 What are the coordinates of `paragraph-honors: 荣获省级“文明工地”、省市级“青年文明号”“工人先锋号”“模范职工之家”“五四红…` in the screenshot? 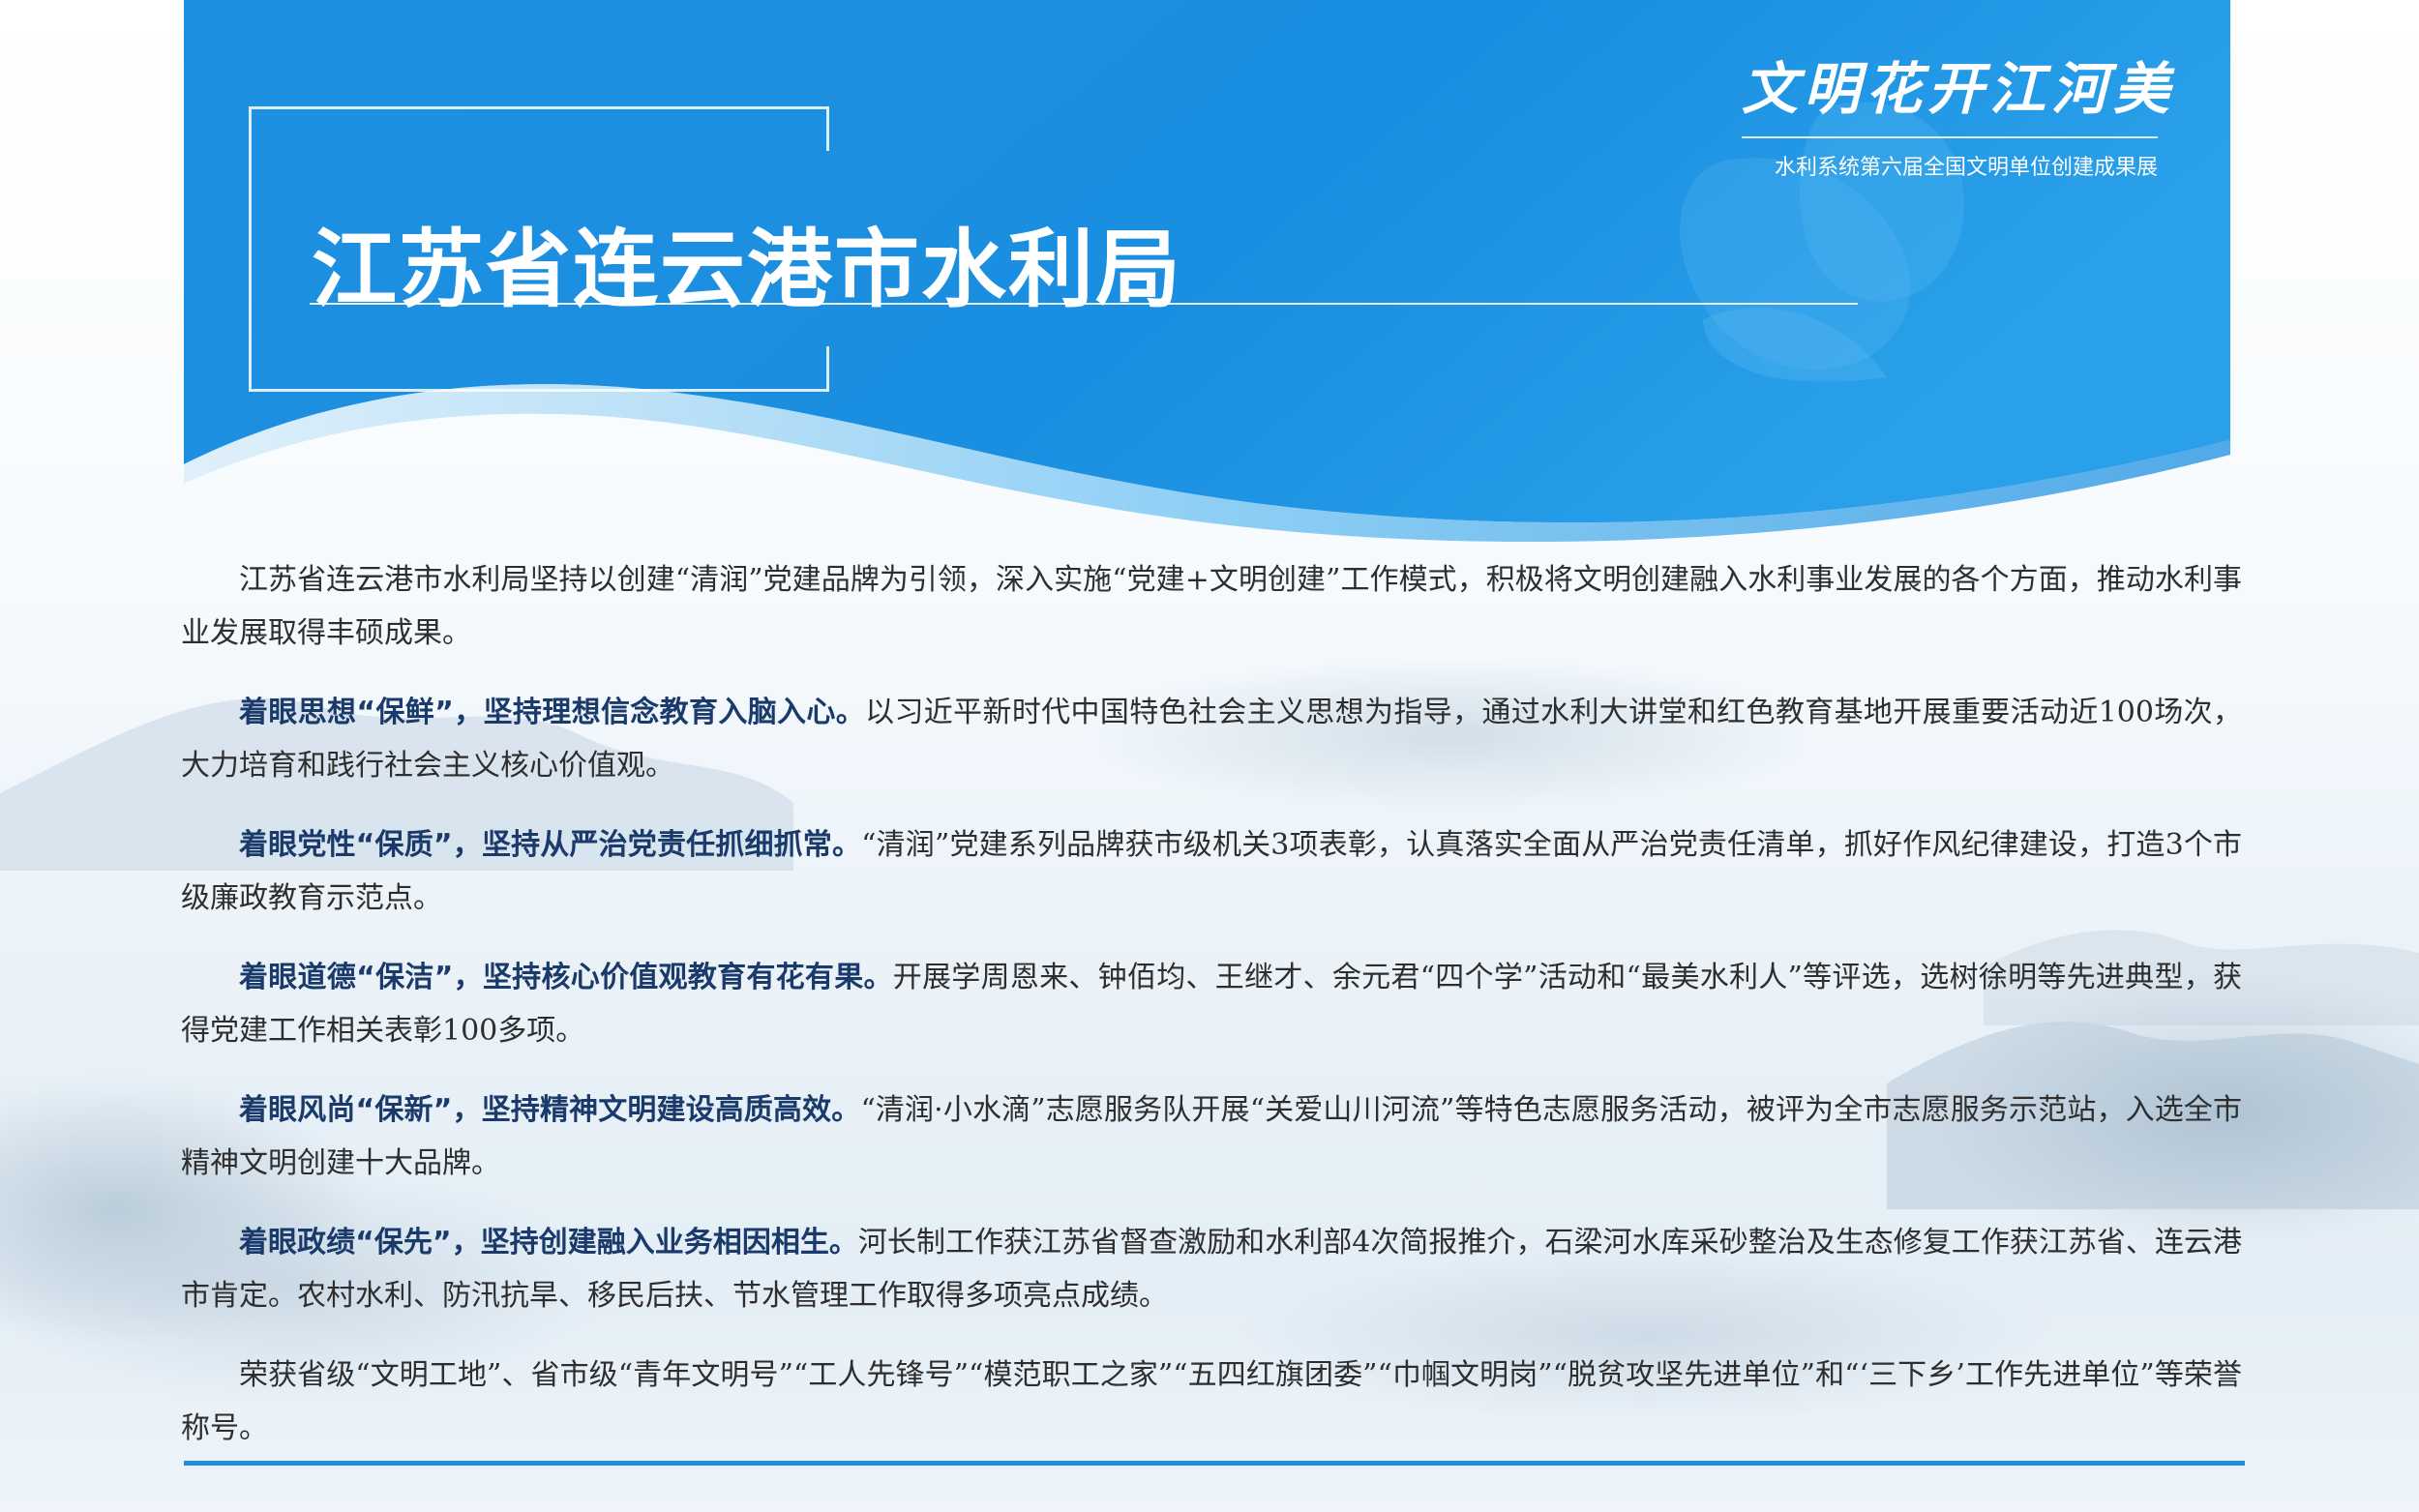 It's located at (1212, 1401).